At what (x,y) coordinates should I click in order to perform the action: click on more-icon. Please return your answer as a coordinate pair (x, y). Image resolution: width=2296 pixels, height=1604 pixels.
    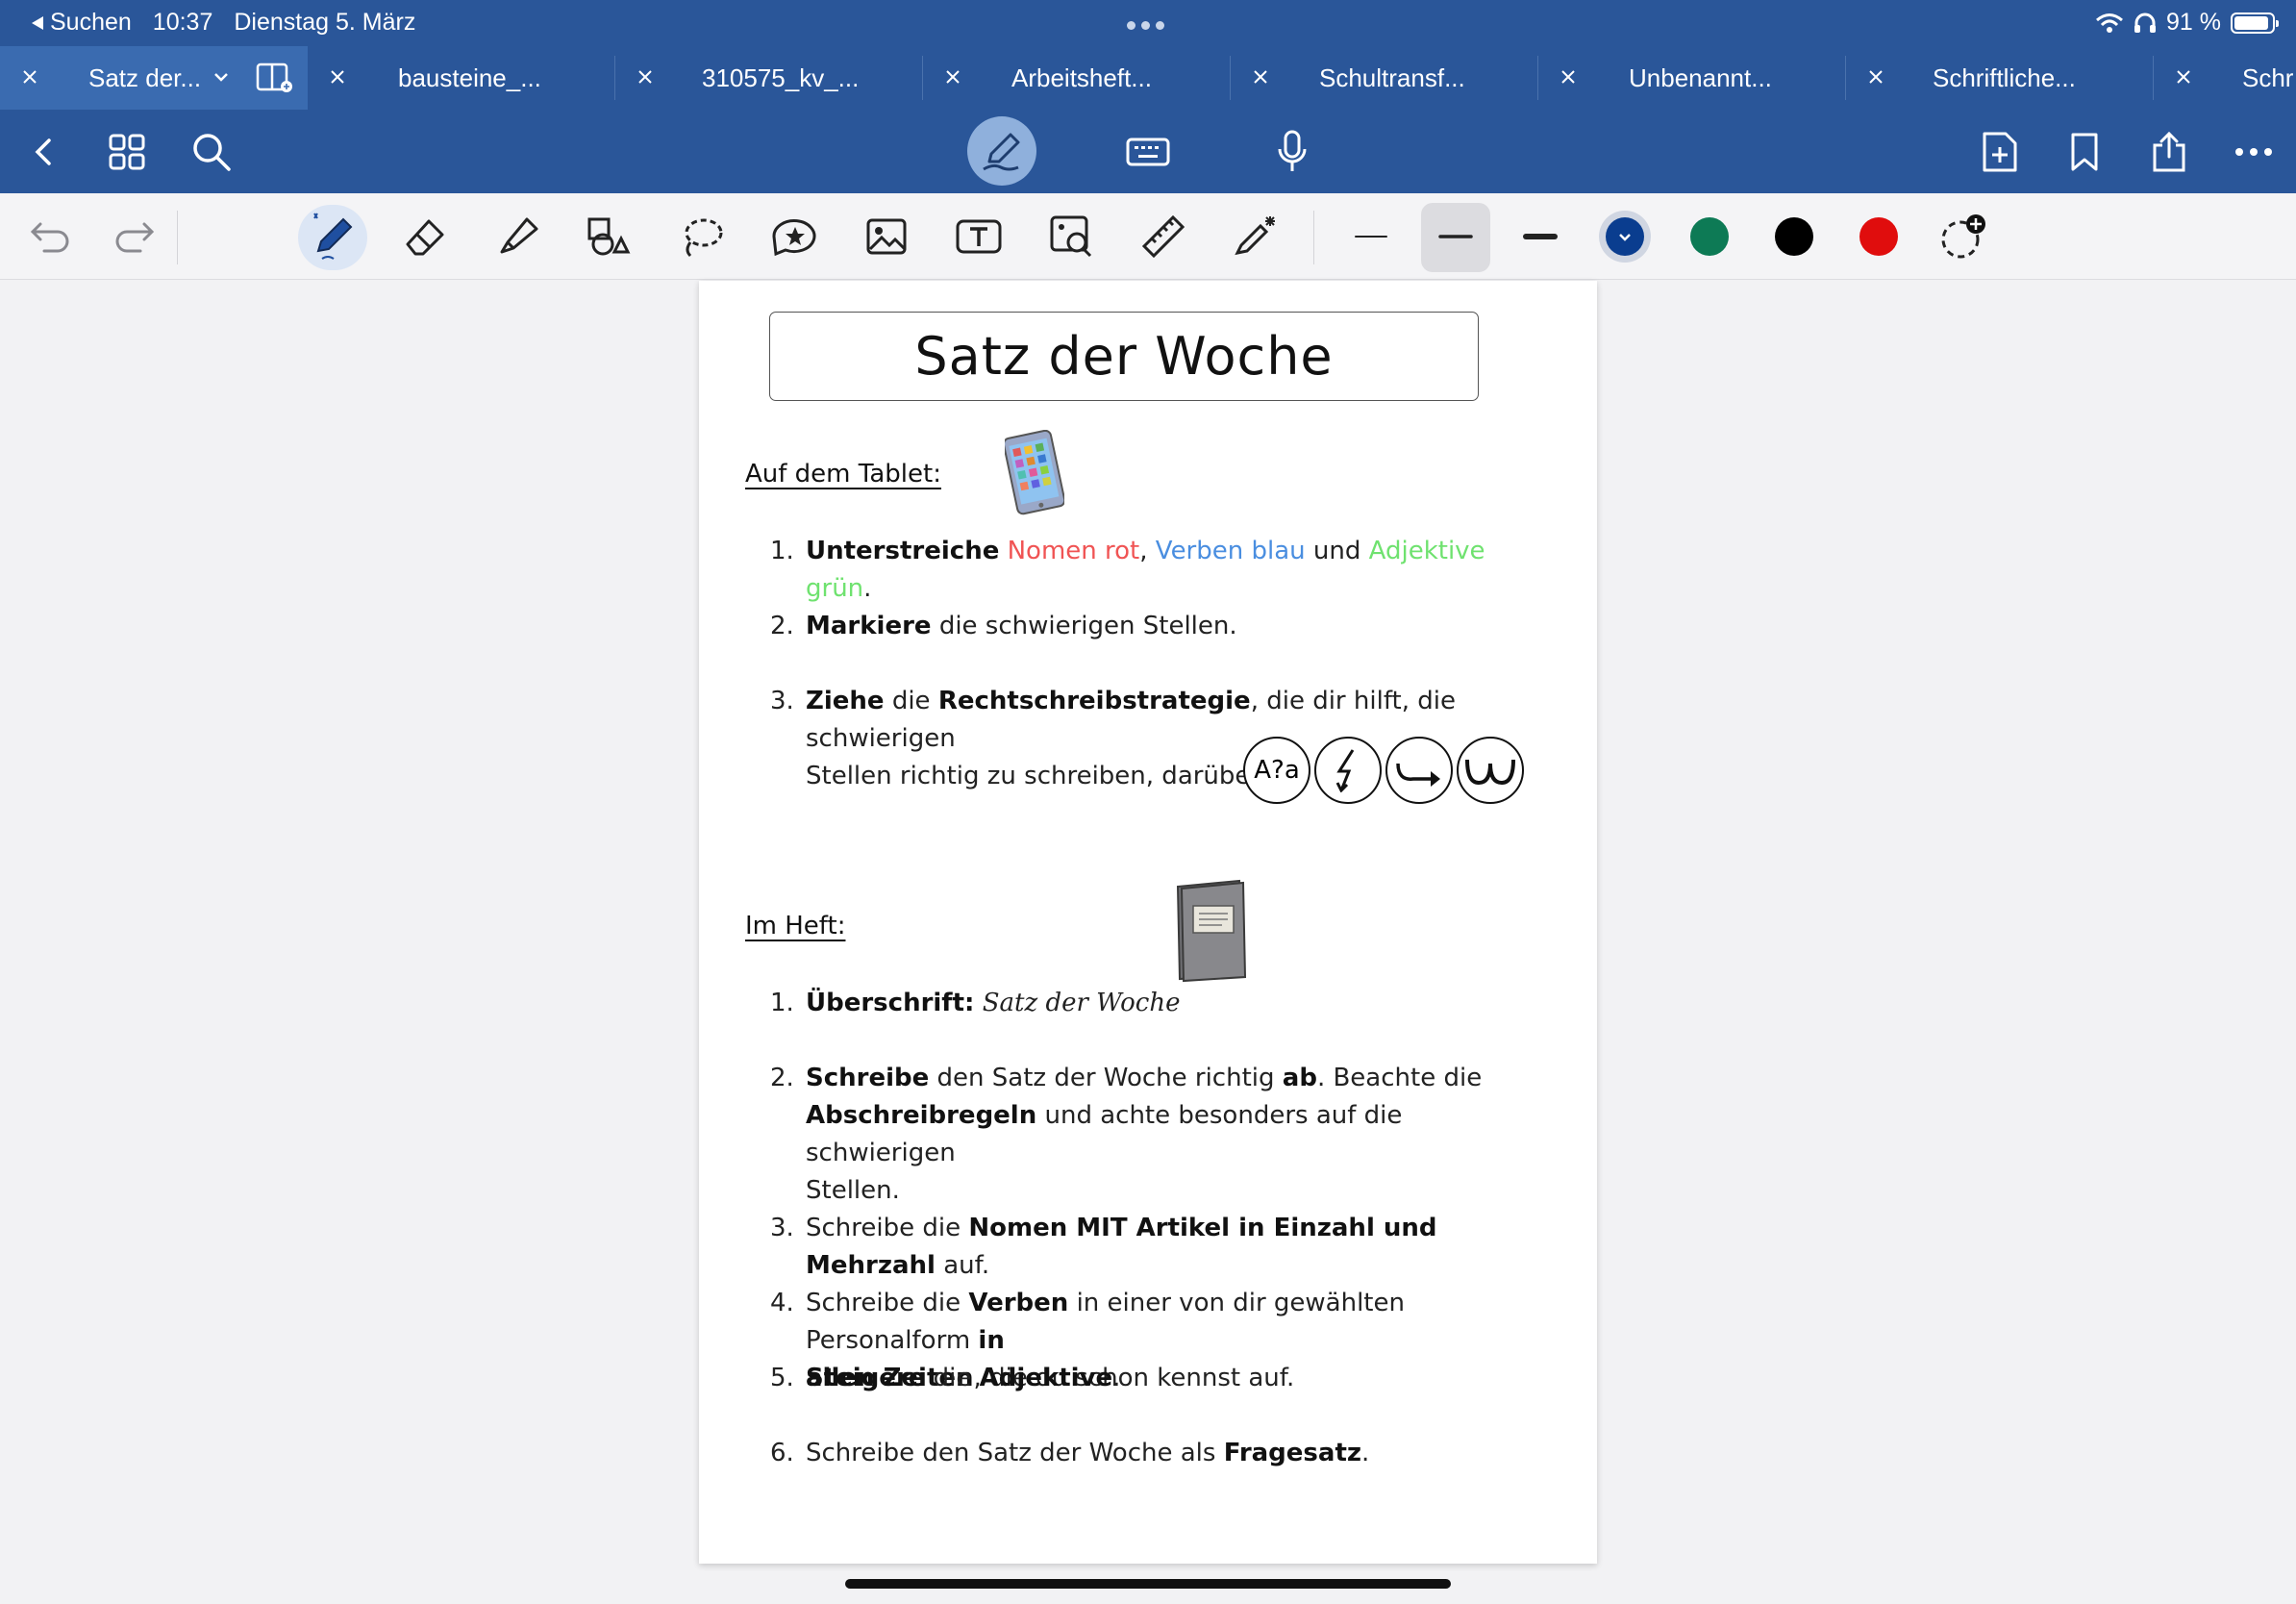
    Looking at the image, I should click on (2253, 152).